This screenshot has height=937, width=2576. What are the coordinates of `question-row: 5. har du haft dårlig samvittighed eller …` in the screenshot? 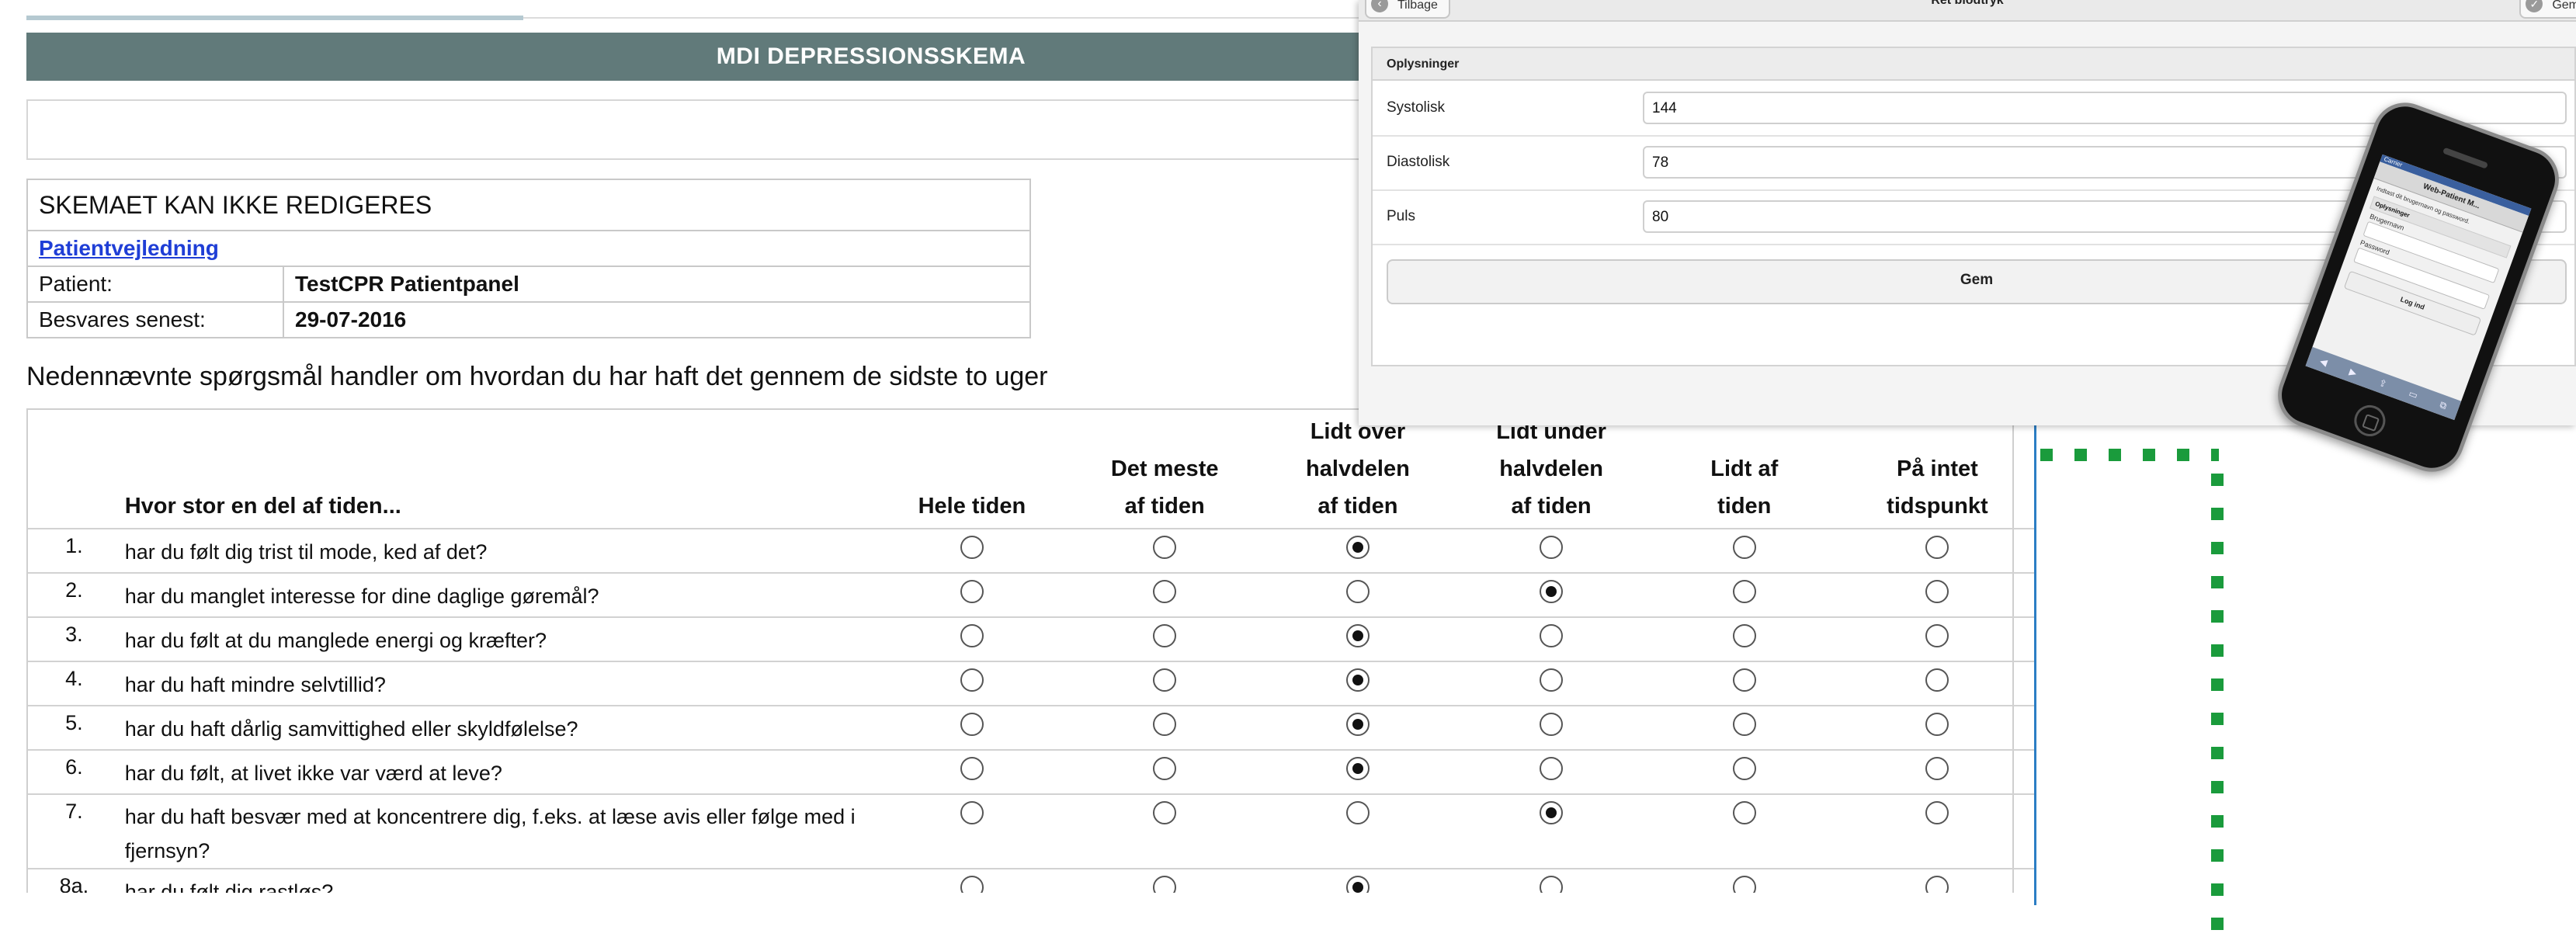 It's located at (1031, 727).